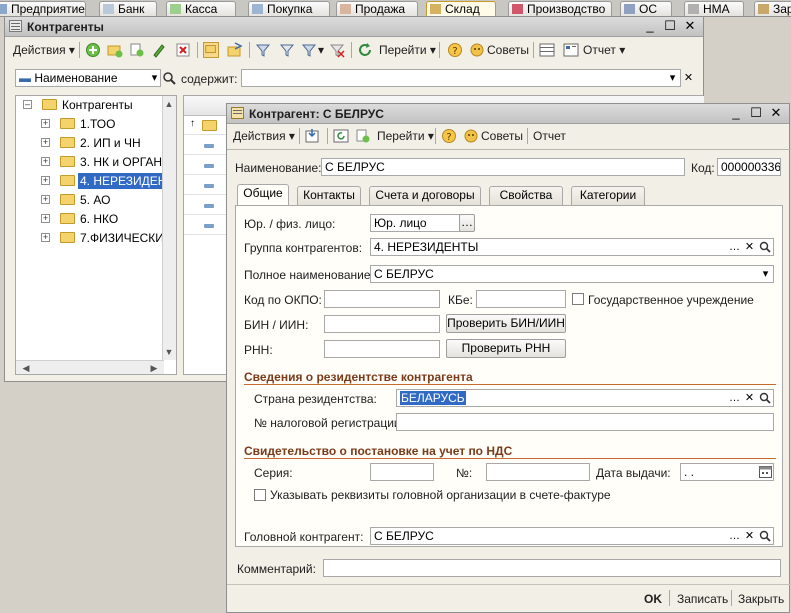  Describe the element at coordinates (287, 50) in the screenshot. I see `filter-by-value-icon` at that location.